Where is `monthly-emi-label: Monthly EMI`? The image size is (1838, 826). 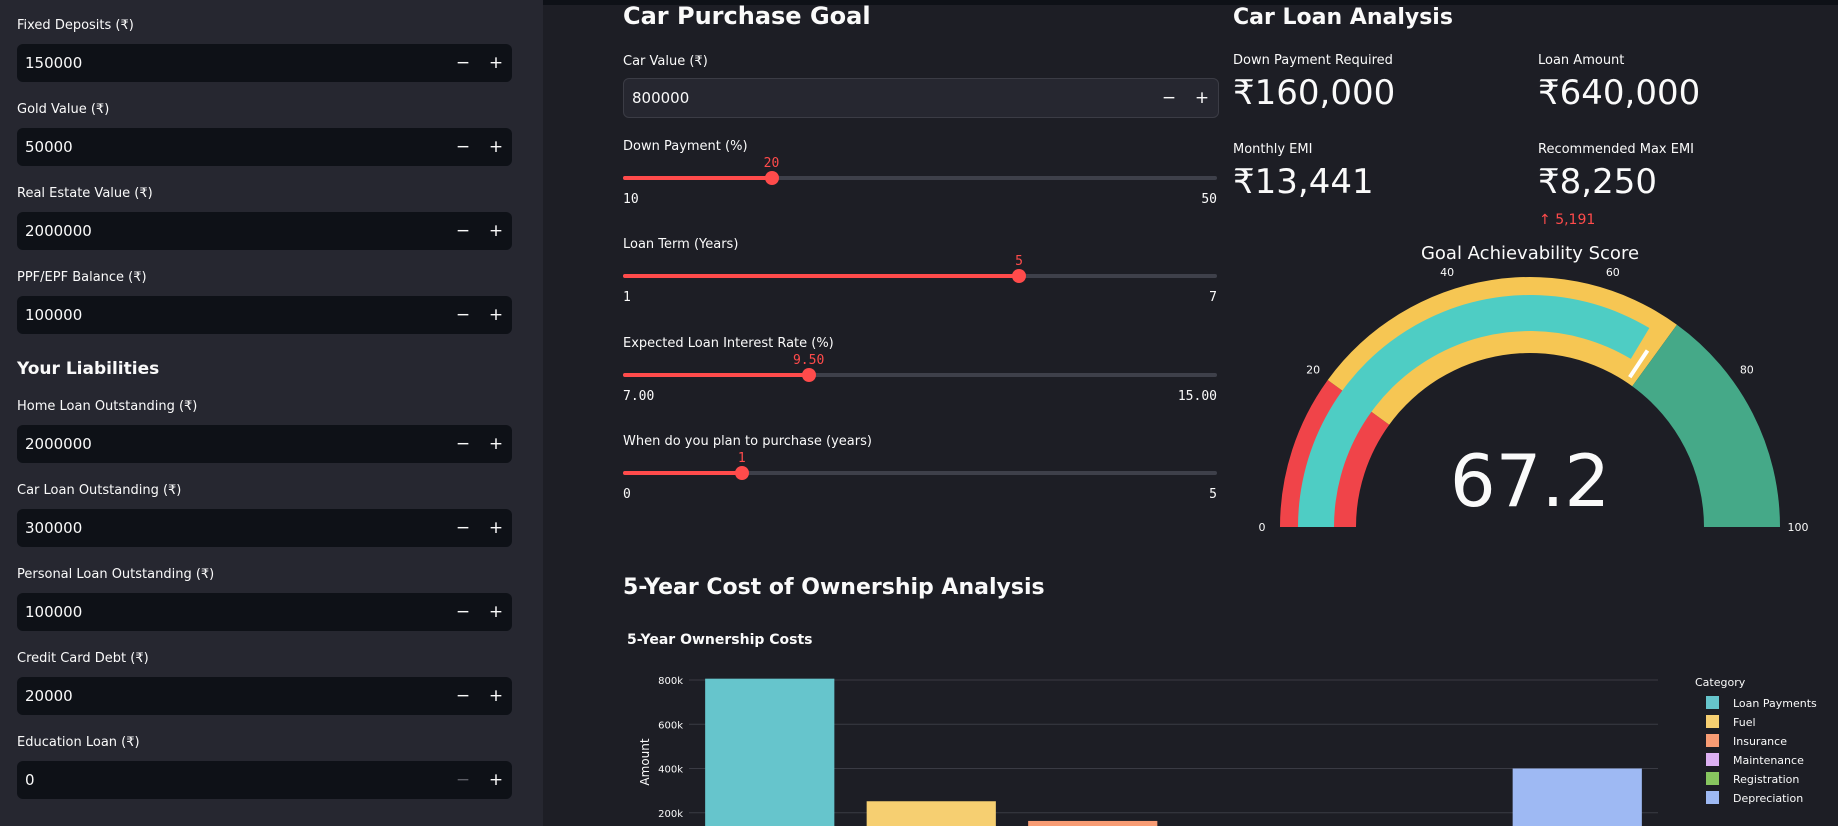 monthly-emi-label: Monthly EMI is located at coordinates (1273, 149).